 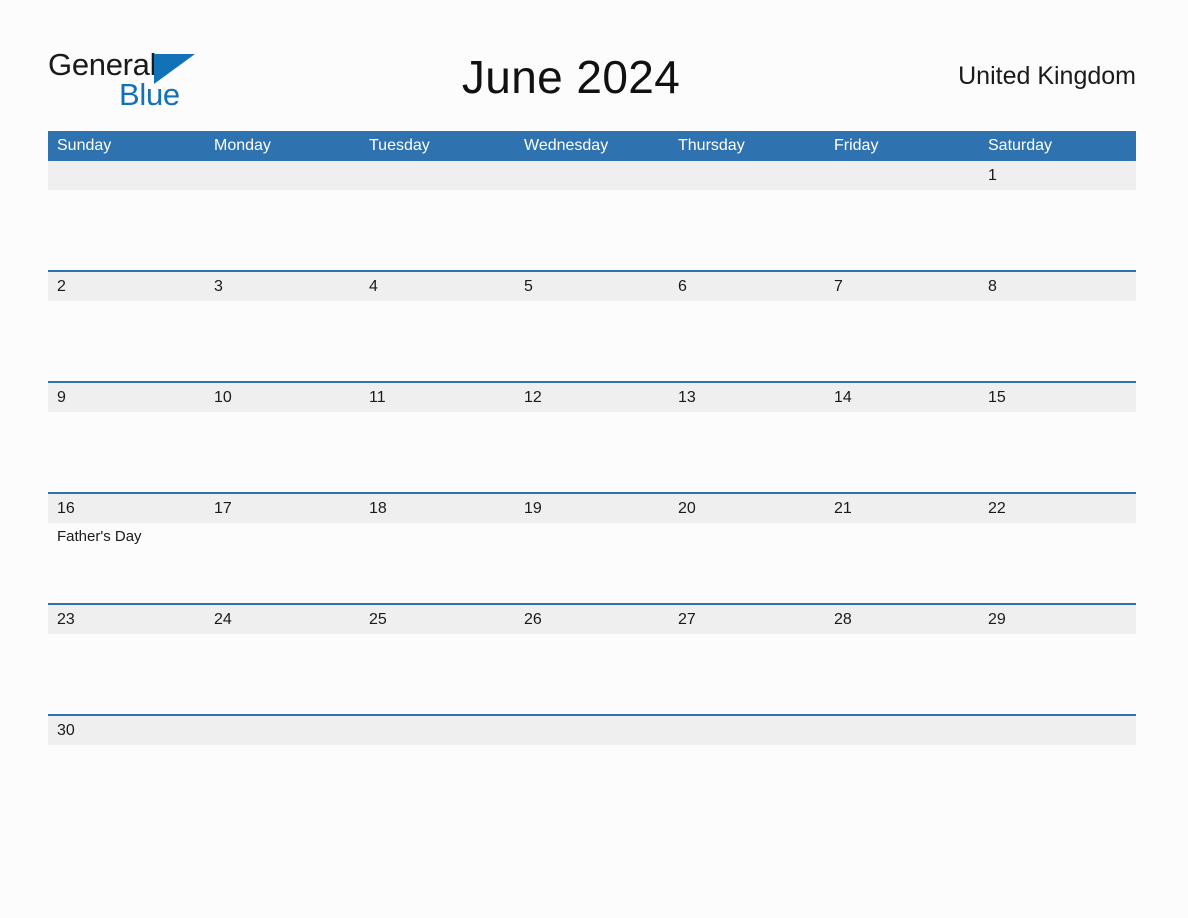 I want to click on day-number-20: 20, so click(x=747, y=508).